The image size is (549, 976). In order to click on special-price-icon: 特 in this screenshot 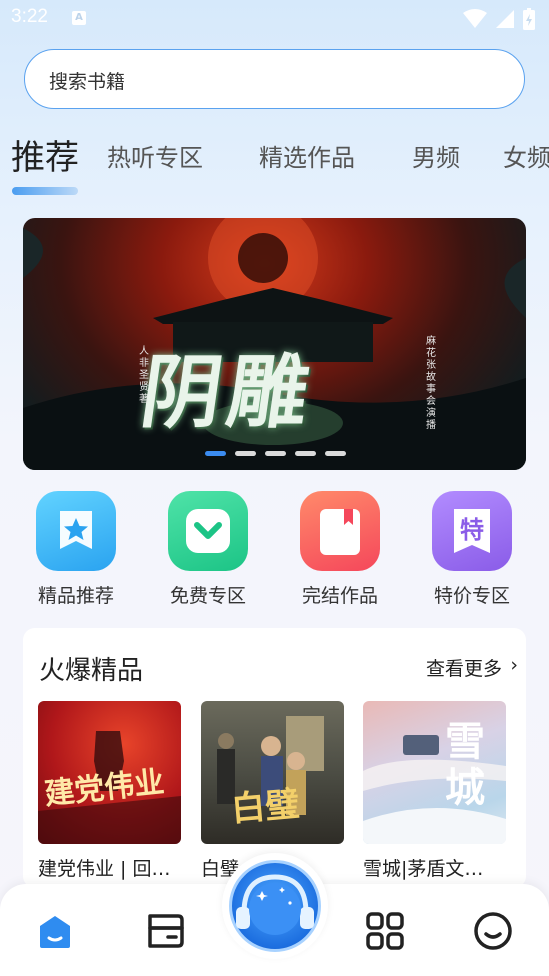, I will do `click(472, 531)`.